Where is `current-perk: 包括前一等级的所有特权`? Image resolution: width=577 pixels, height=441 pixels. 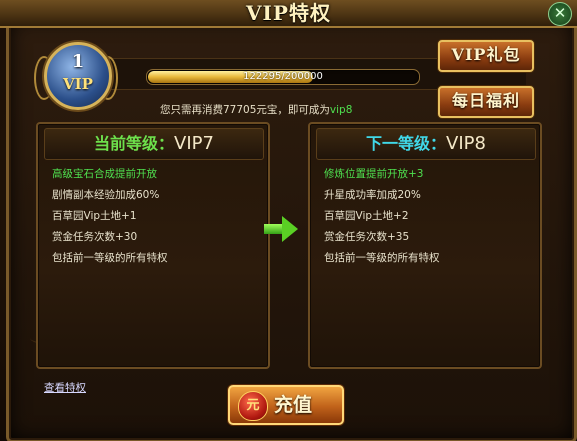
current-perk: 包括前一等级的所有特权 is located at coordinates (110, 258).